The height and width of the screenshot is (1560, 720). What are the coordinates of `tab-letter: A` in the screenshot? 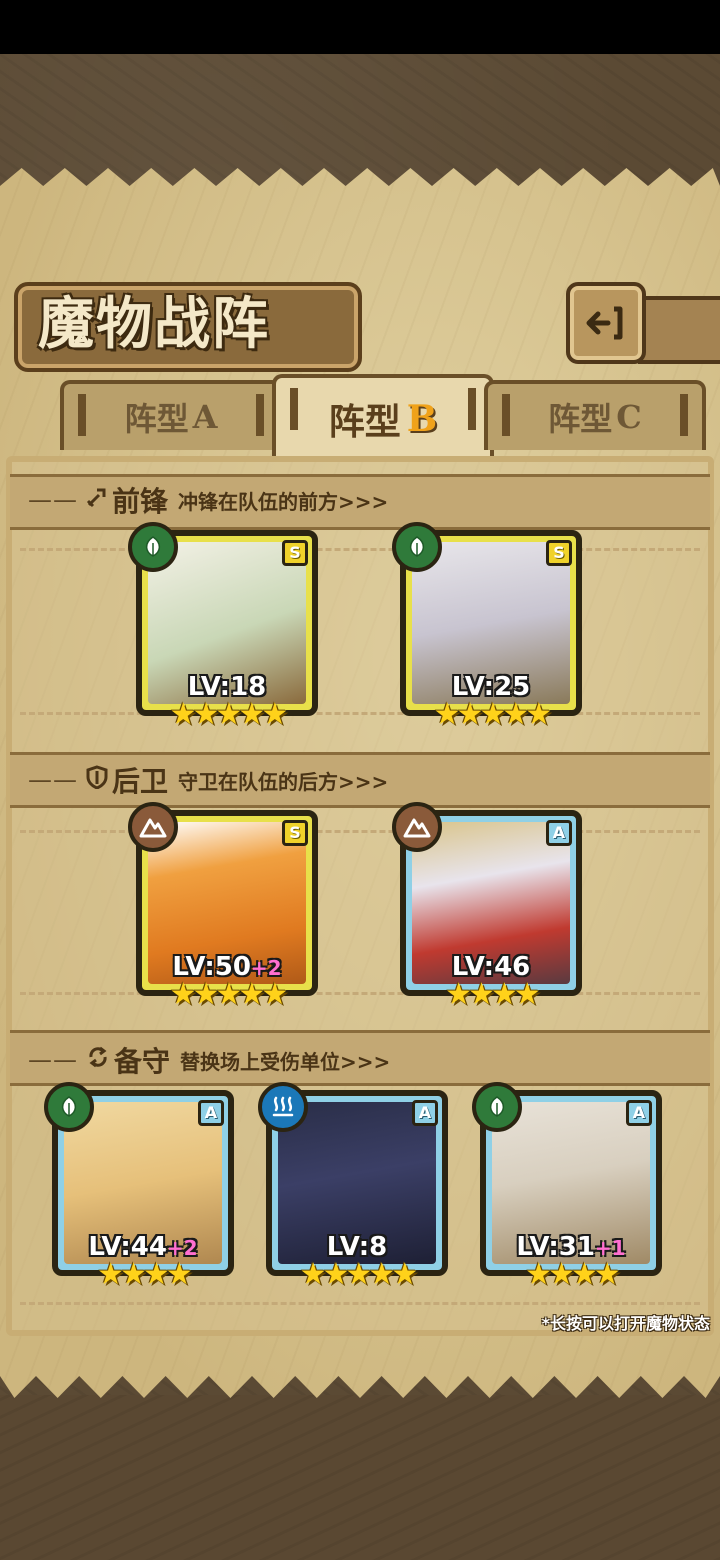 It's located at (205, 417).